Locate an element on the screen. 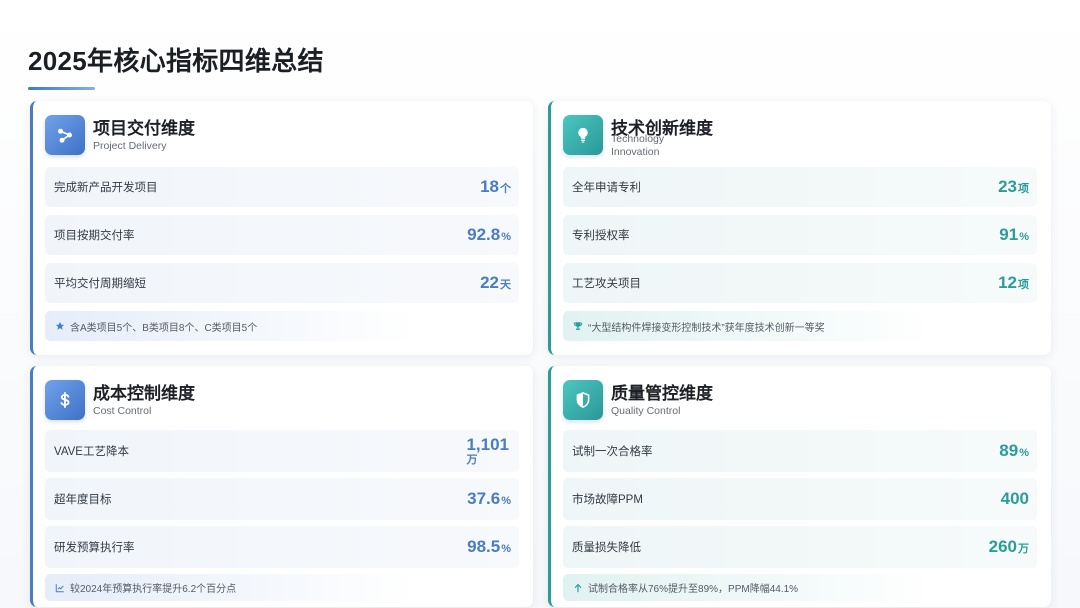 This screenshot has width=1080, height=608. card-header: 项目交付维度 Project Delivery is located at coordinates (282, 135).